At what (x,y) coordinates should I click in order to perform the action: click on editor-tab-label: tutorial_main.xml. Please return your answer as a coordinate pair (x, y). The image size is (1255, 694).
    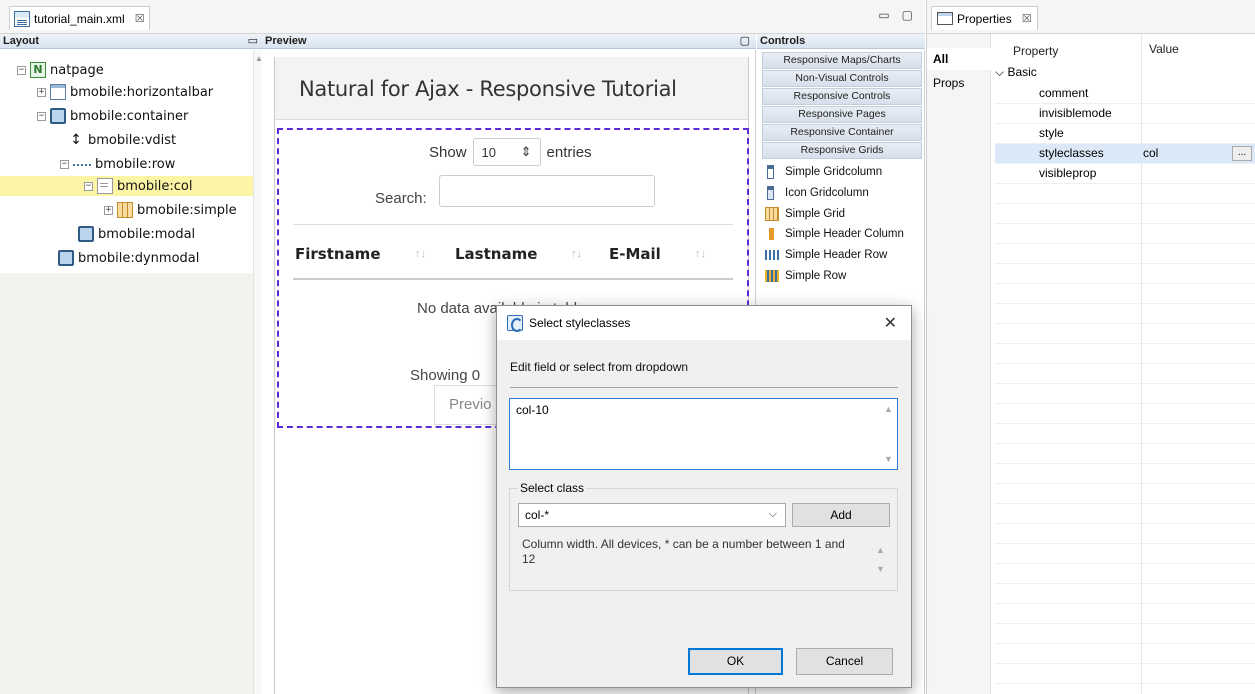
    Looking at the image, I should click on (79, 18).